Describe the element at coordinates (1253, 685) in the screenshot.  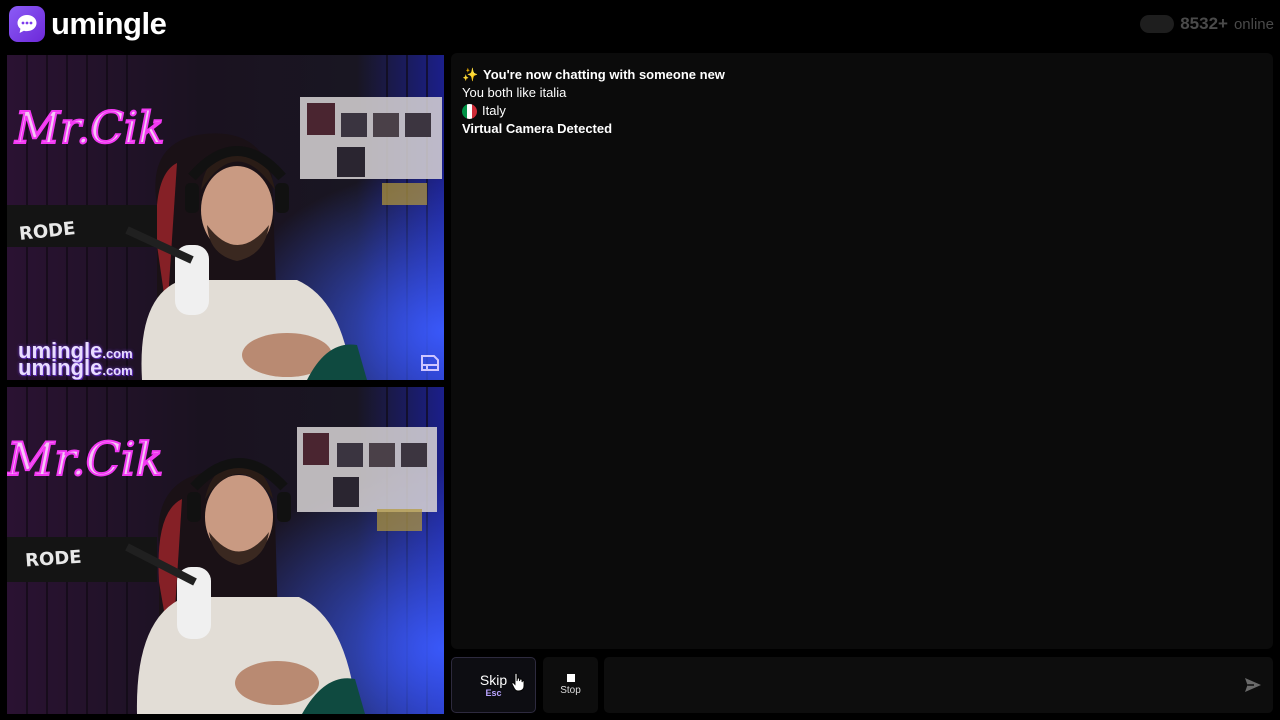
I see `send-icon` at that location.